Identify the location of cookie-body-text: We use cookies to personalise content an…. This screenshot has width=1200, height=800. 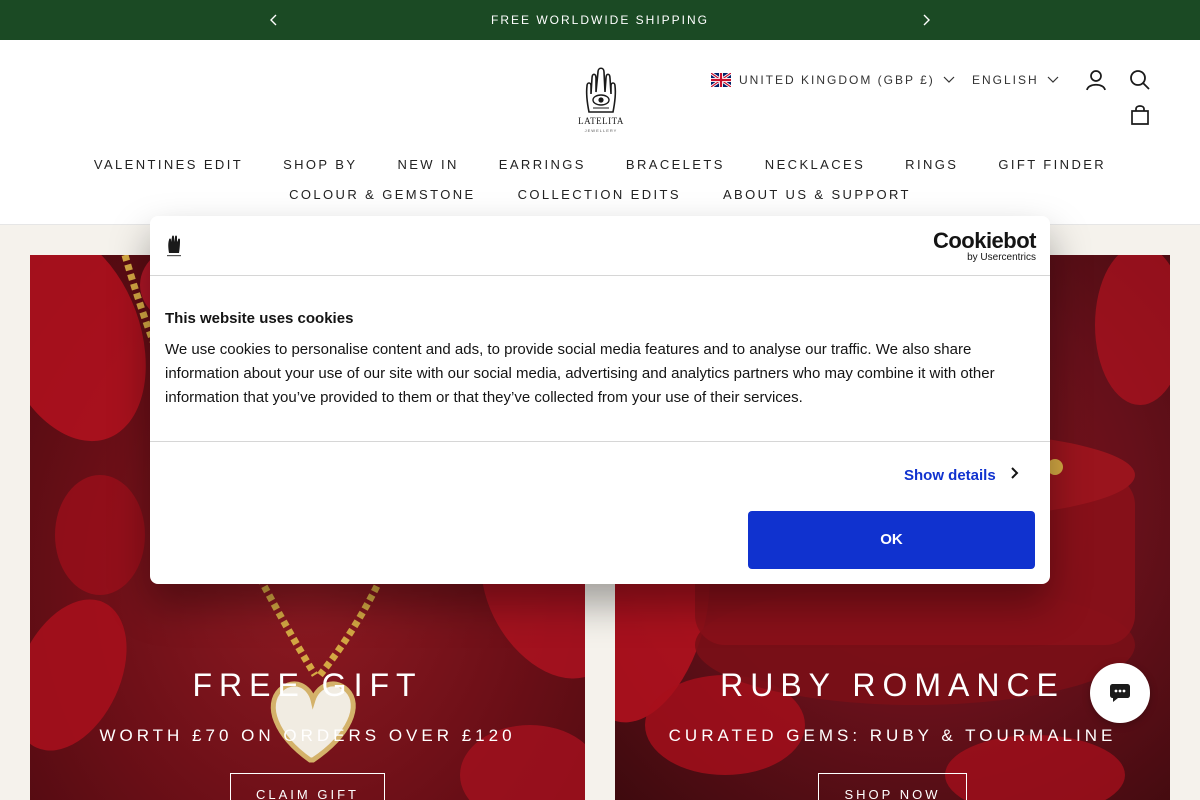
(580, 373).